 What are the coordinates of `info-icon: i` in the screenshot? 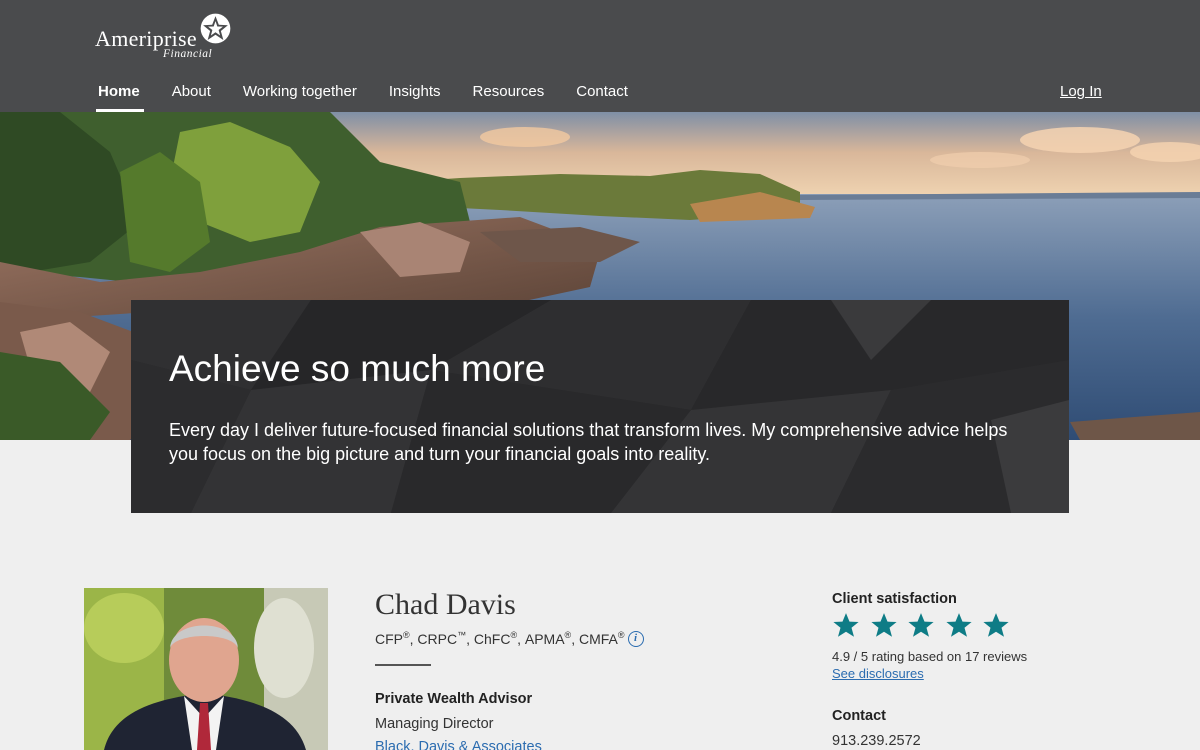 It's located at (635, 638).